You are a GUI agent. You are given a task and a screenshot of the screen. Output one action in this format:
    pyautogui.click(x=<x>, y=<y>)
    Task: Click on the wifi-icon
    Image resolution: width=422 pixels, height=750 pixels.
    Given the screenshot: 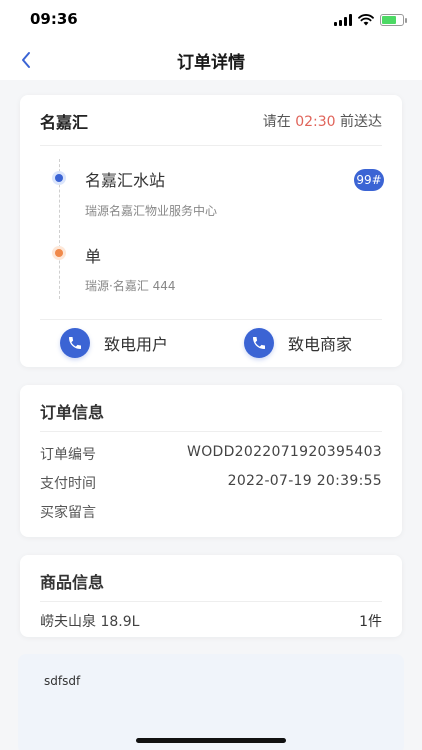 What is the action you would take?
    pyautogui.click(x=366, y=20)
    